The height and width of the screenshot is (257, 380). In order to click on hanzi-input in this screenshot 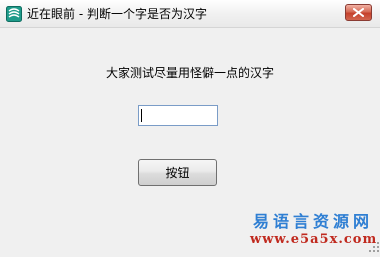, I will do `click(178, 115)`.